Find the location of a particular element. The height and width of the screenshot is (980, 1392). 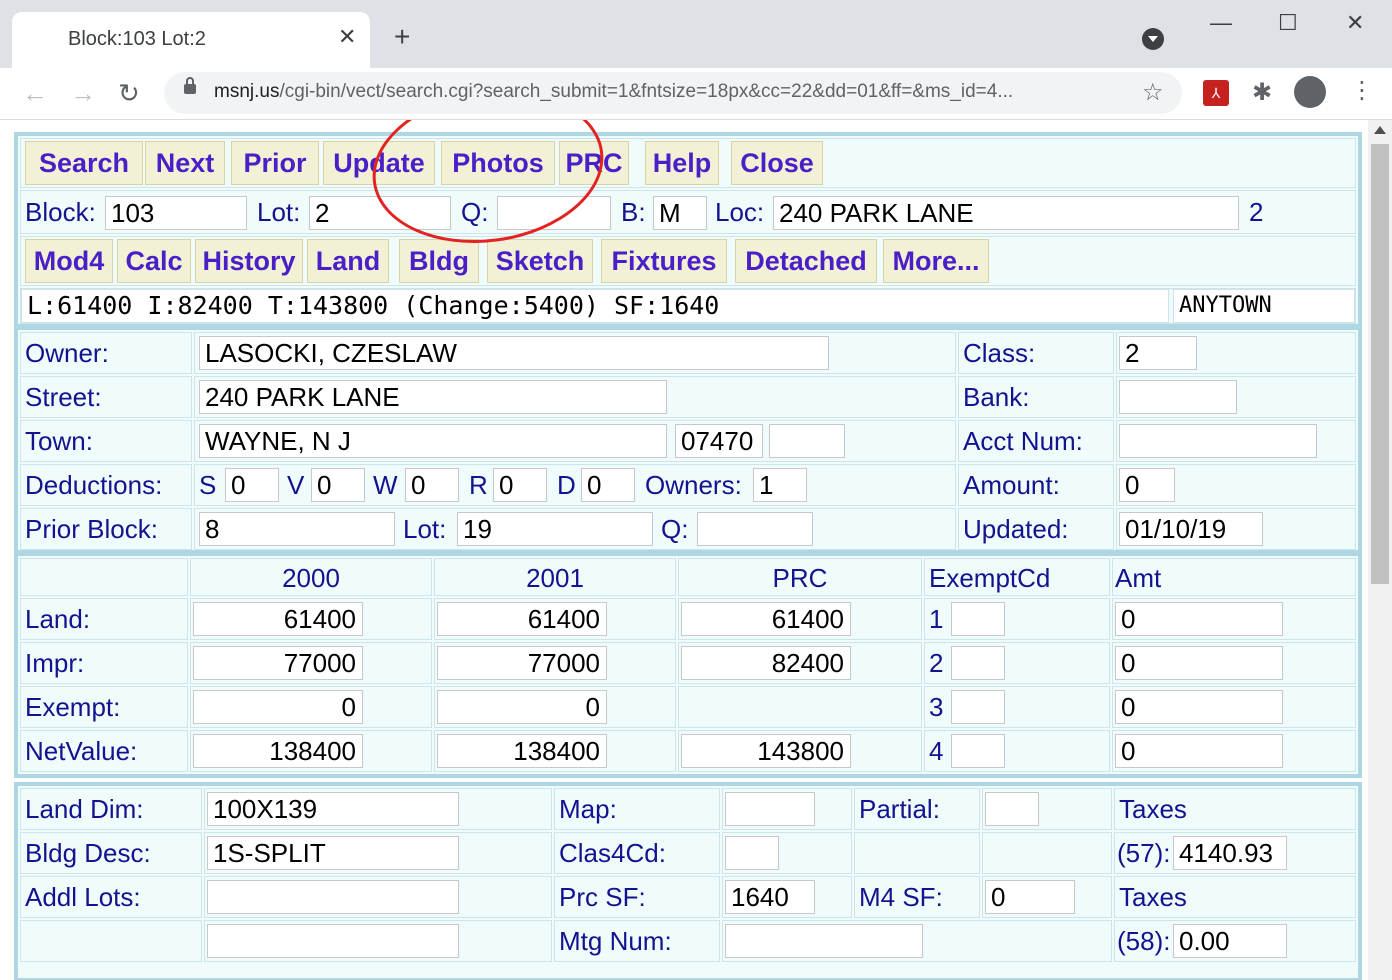

bank-input is located at coordinates (1178, 397).